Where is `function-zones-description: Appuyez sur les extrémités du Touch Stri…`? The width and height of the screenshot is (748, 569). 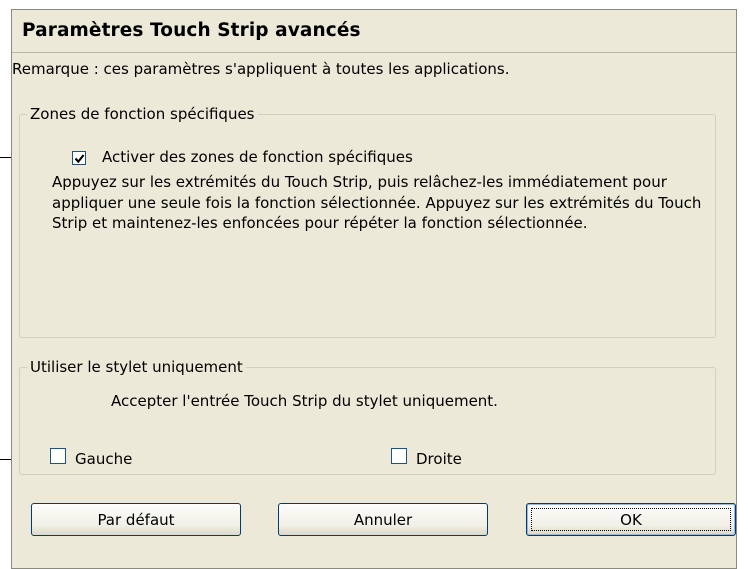
function-zones-description: Appuyez sur les extrémités du Touch Stri… is located at coordinates (377, 202).